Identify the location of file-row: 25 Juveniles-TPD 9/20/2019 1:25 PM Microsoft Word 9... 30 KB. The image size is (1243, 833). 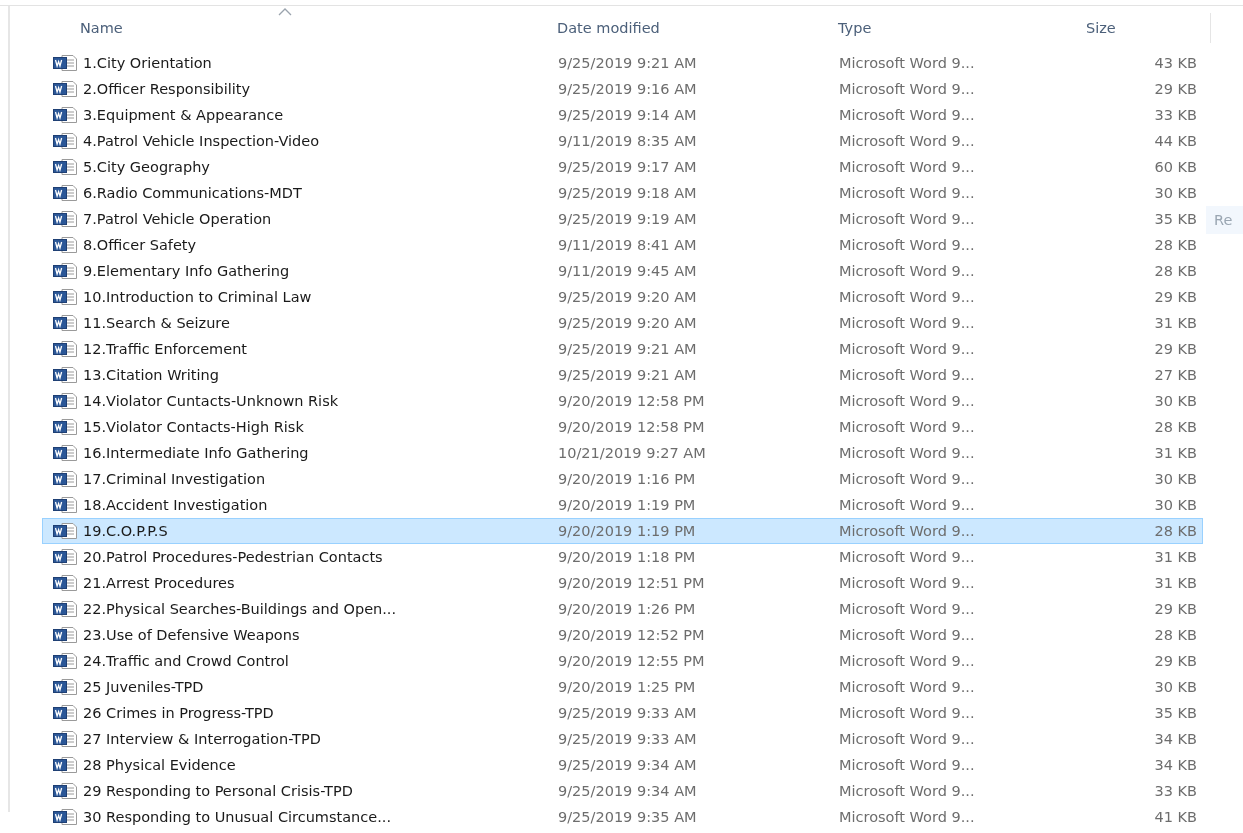
(622, 687).